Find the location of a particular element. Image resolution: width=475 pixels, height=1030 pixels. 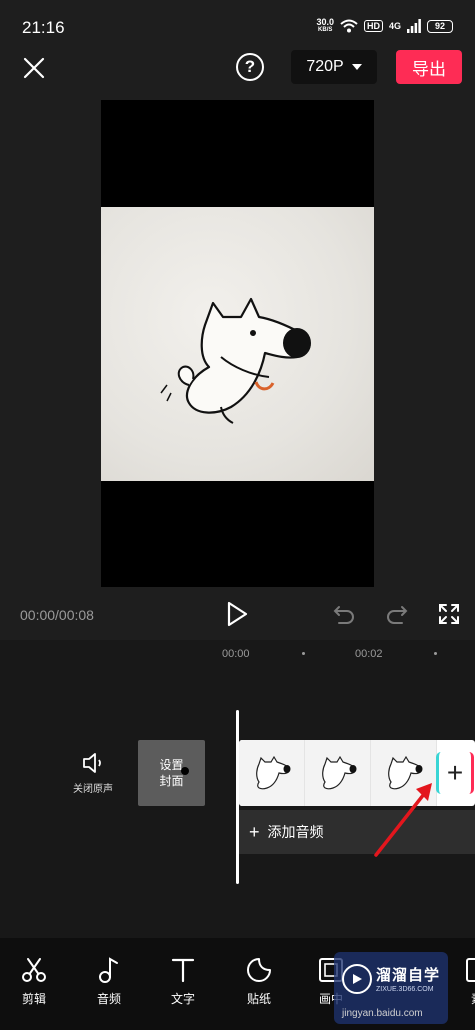

export-label: 导出 is located at coordinates (429, 69).